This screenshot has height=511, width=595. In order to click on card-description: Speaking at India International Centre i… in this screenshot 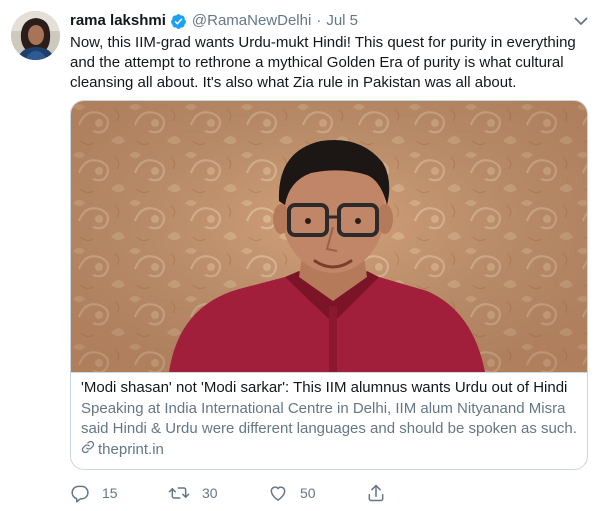, I will do `click(329, 418)`.